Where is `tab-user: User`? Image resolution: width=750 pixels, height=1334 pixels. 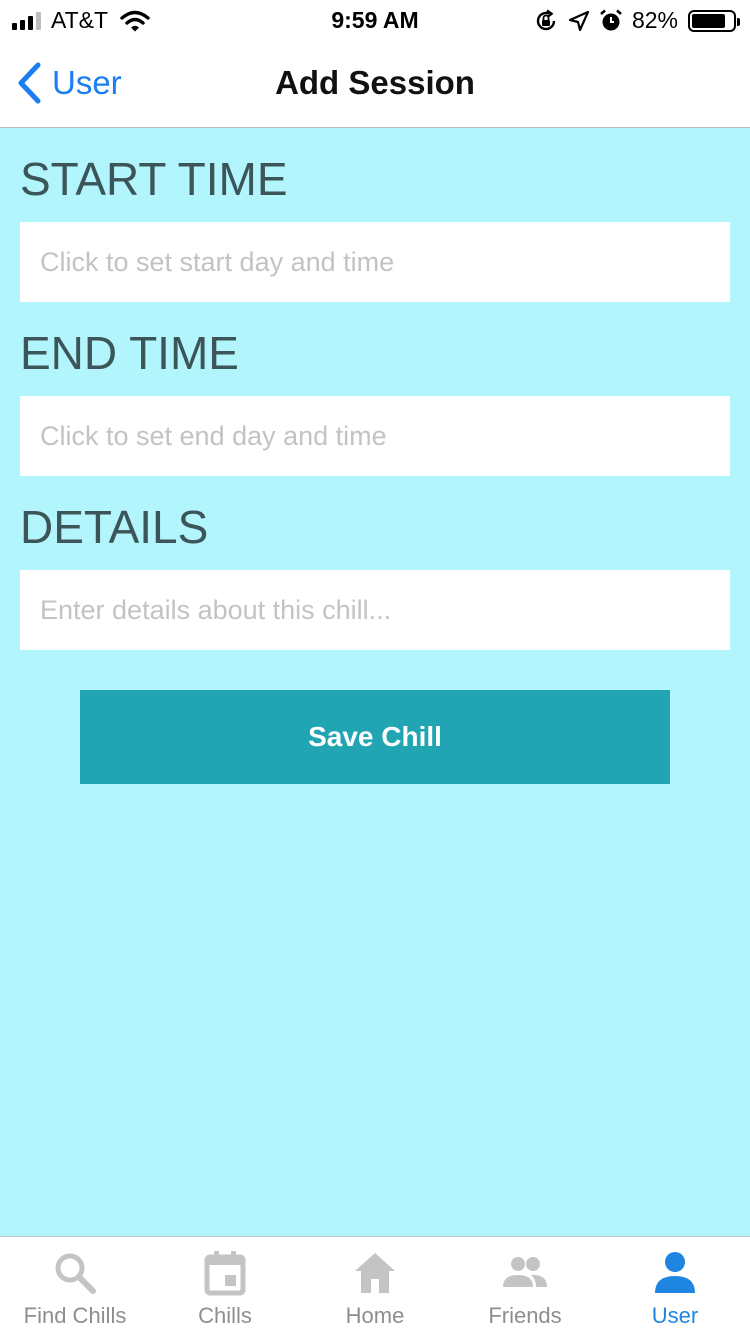
tab-user: User is located at coordinates (675, 1285).